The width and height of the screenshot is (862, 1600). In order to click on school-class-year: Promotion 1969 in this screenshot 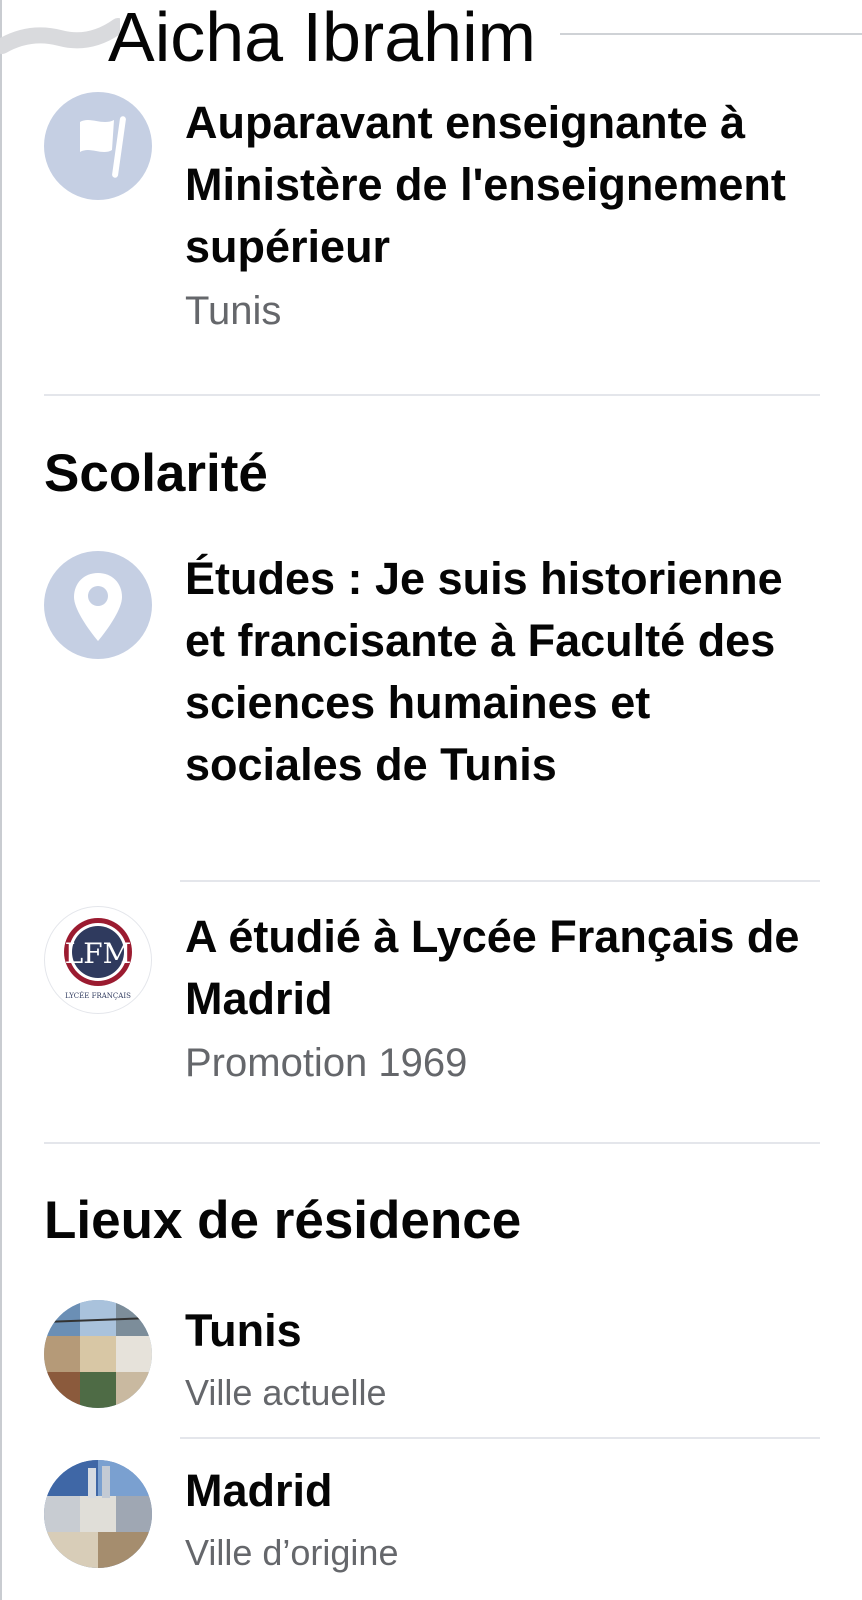, I will do `click(326, 1063)`.